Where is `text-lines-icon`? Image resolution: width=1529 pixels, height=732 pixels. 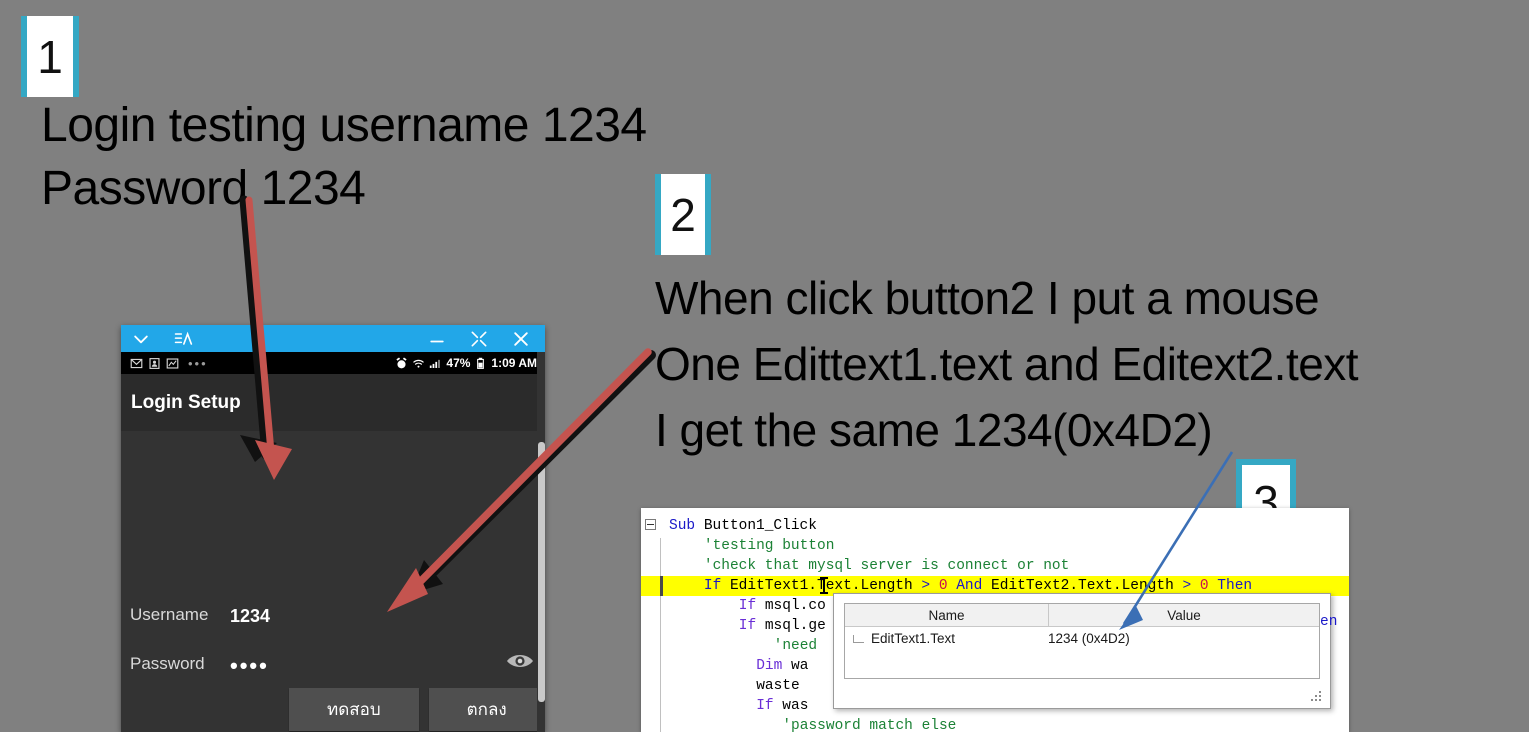
text-lines-icon is located at coordinates (183, 339).